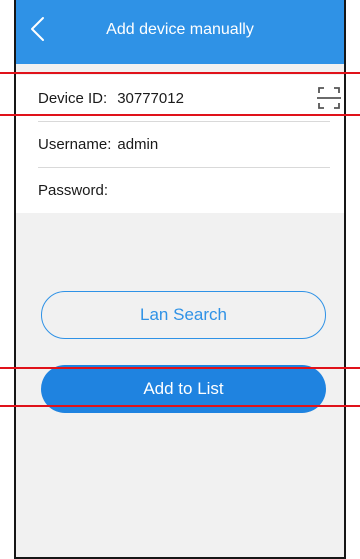 The height and width of the screenshot is (559, 360). I want to click on qr-scan-icon, so click(329, 98).